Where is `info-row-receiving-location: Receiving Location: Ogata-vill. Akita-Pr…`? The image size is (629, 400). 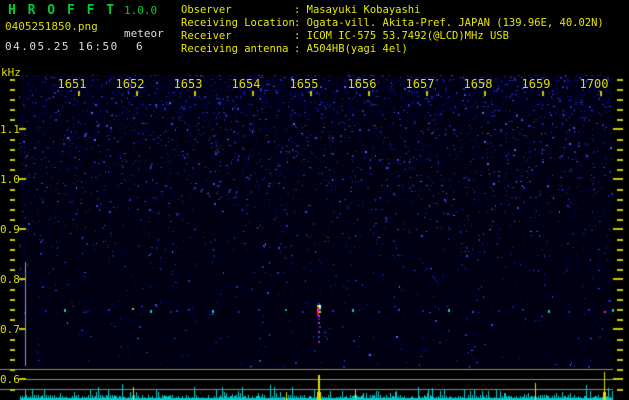
info-row-receiving-location: Receiving Location: Ogata-vill. Akita-Pr… is located at coordinates (392, 23).